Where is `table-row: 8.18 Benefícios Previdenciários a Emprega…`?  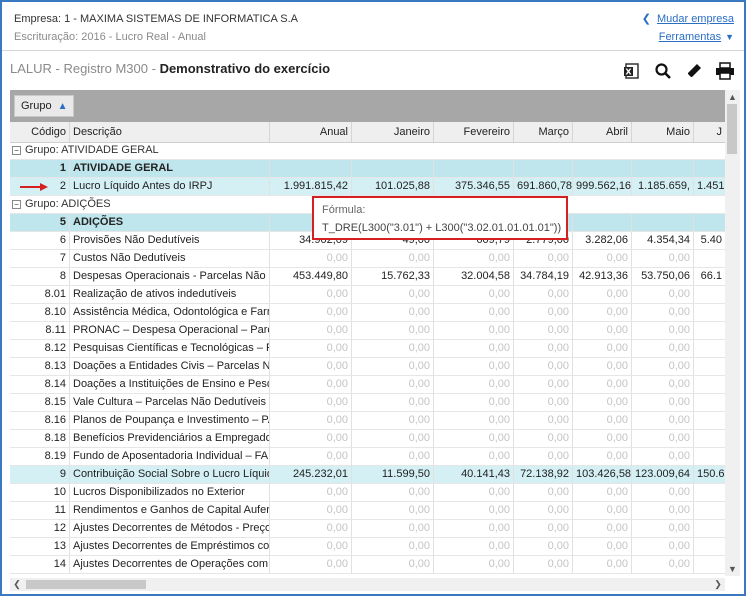 table-row: 8.18 Benefícios Previdenciários a Emprega… is located at coordinates (367, 439).